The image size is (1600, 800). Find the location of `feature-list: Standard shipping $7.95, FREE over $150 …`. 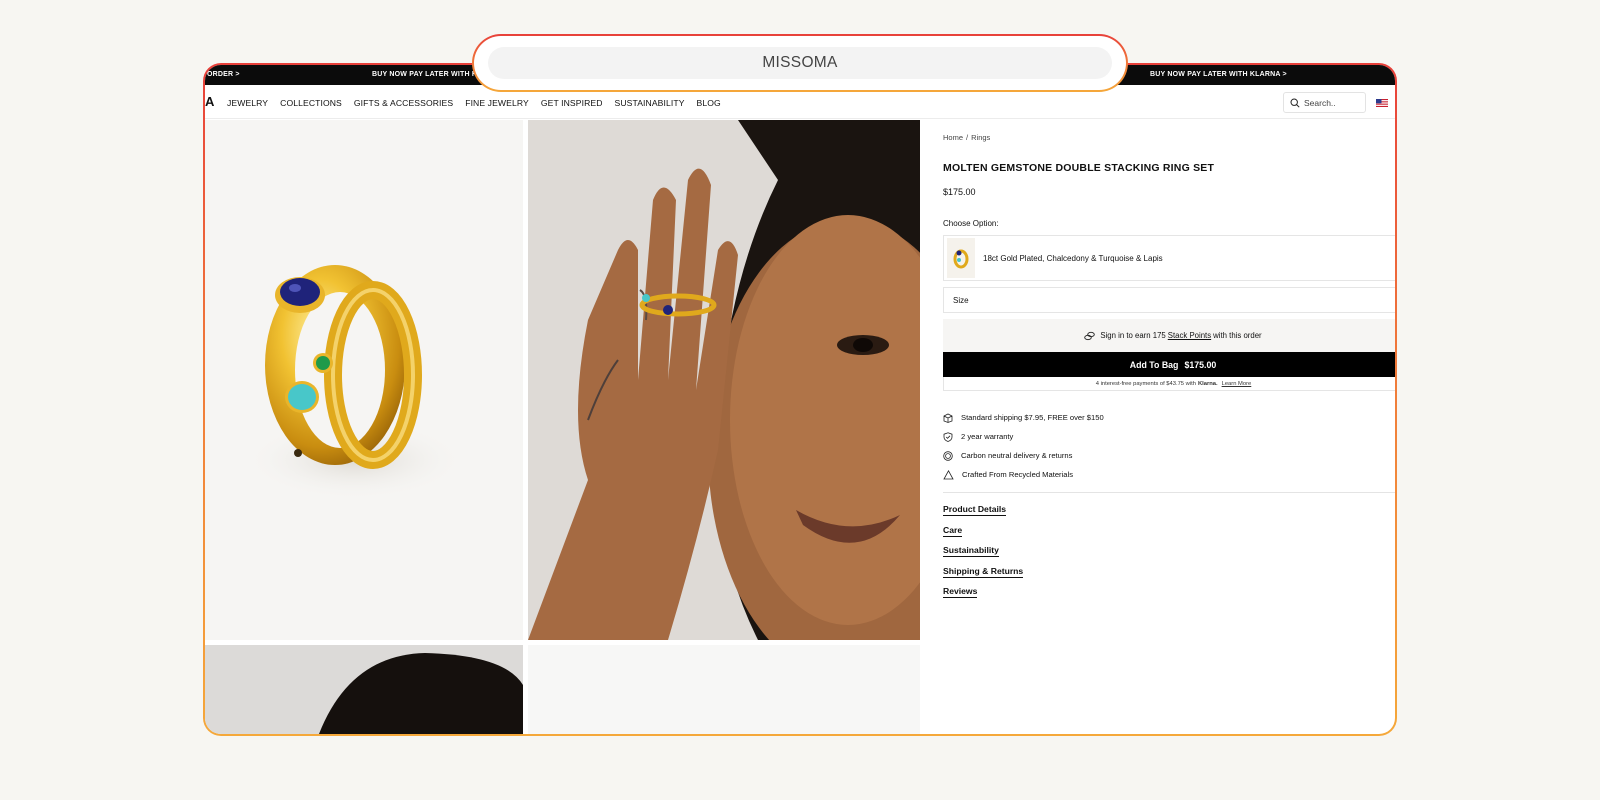

feature-list: Standard shipping $7.95, FREE over $150 … is located at coordinates (1169, 446).